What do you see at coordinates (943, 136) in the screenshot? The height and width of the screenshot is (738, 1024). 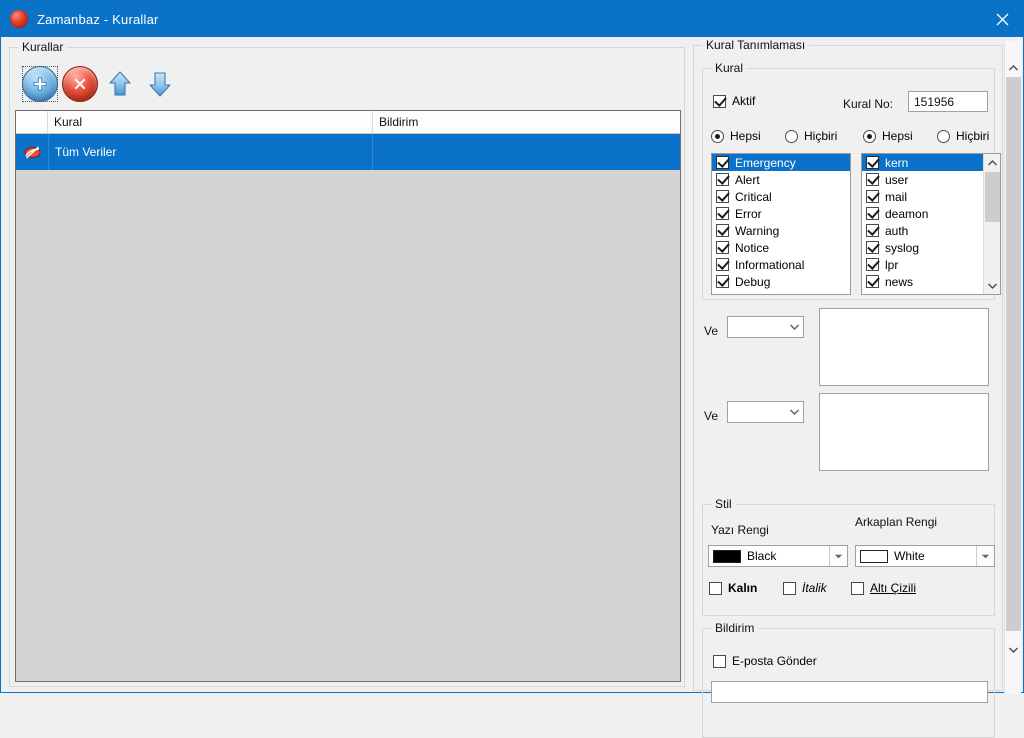 I see `radio-dot-facility-none` at bounding box center [943, 136].